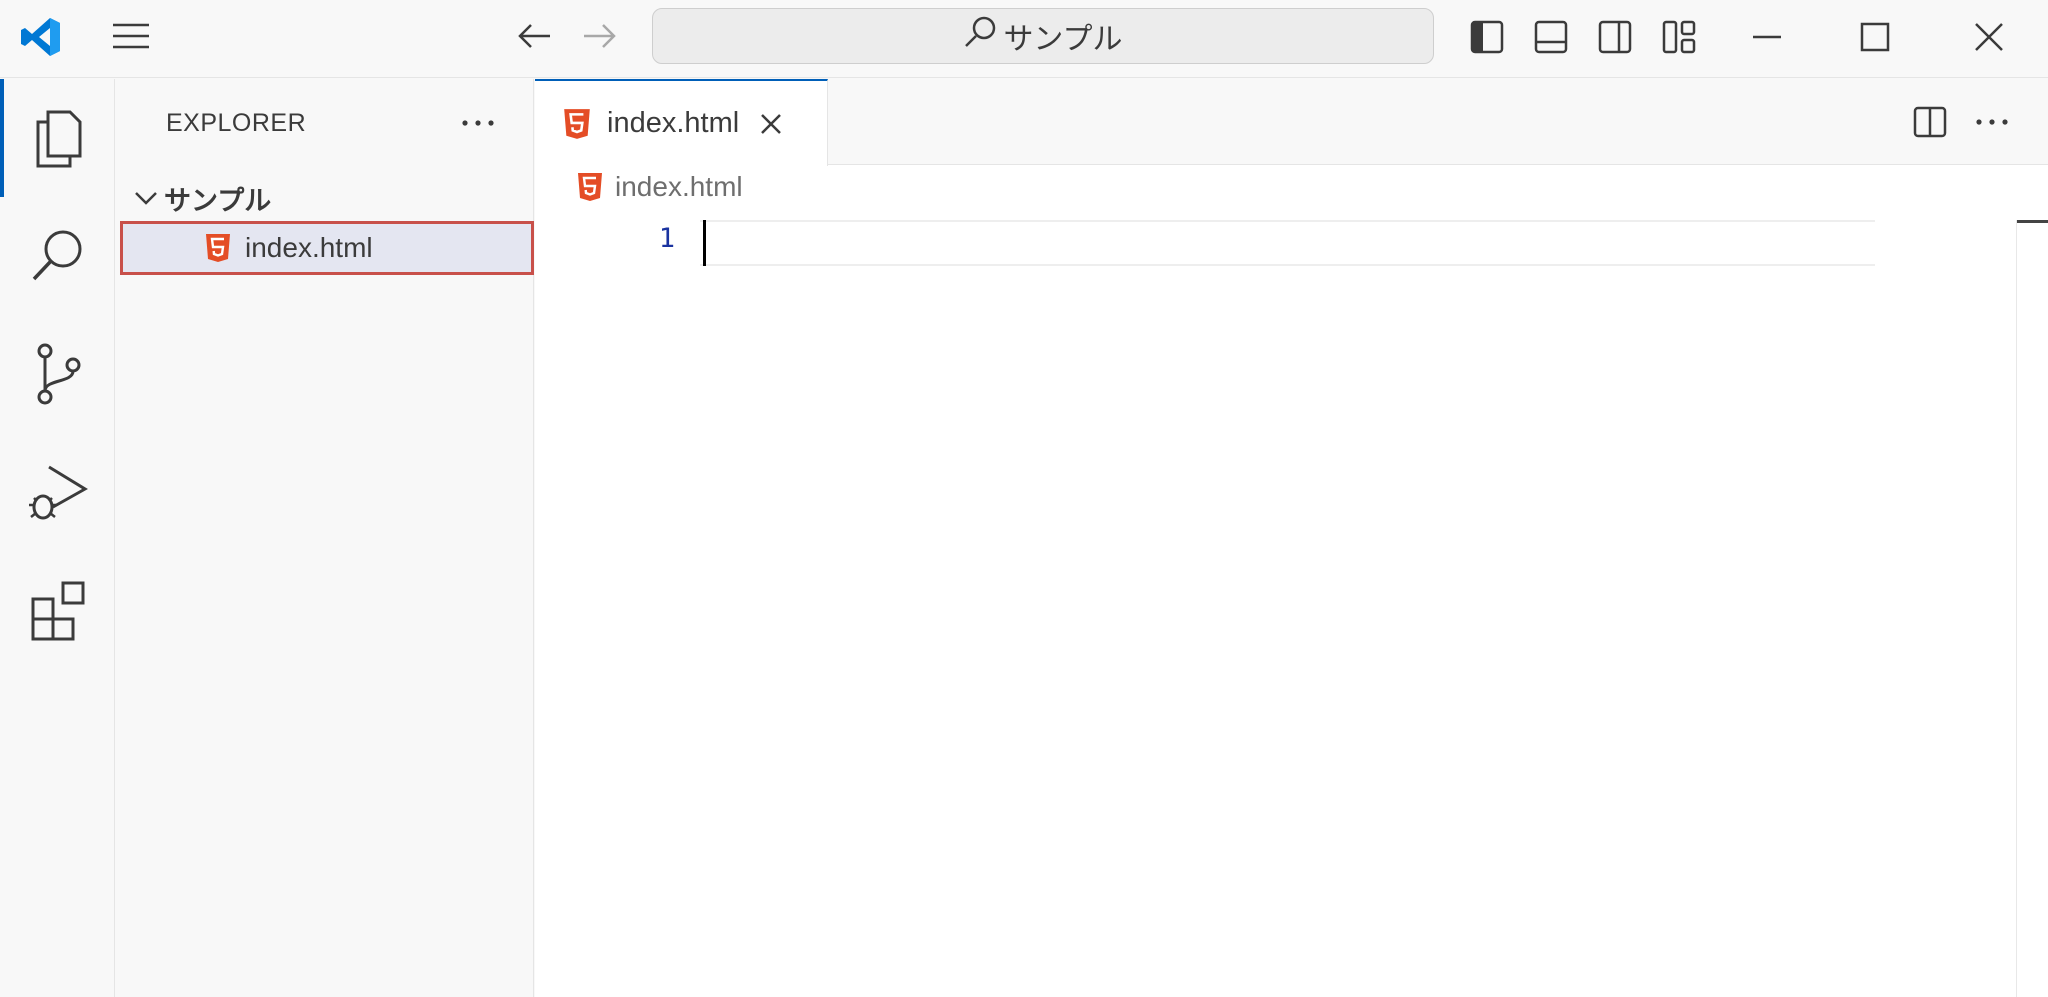 The image size is (2048, 997). Describe the element at coordinates (1875, 37) in the screenshot. I see `maximize-icon` at that location.